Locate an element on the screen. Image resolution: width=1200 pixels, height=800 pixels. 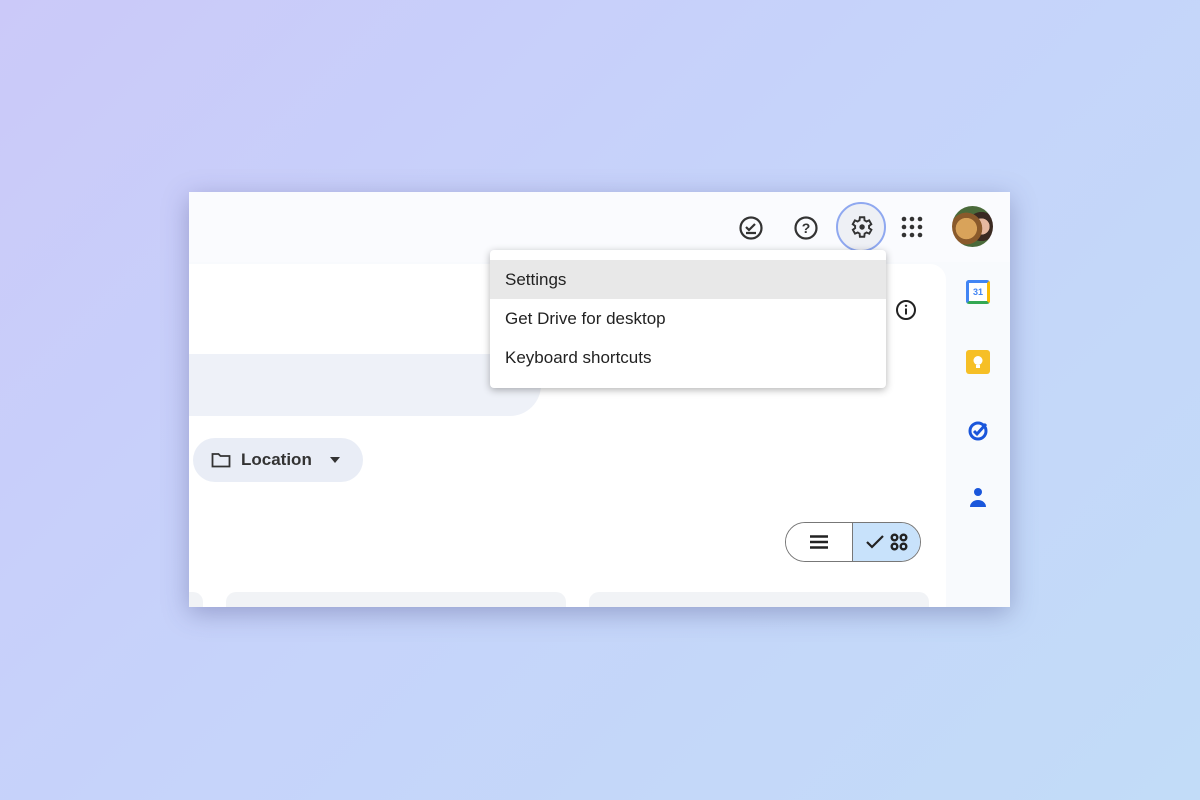
location-filter-chip: Location is located at coordinates (278, 460).